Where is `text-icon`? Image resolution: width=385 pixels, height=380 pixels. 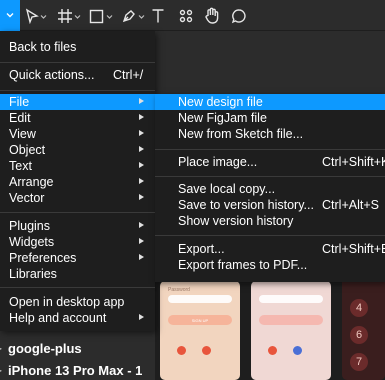
text-icon is located at coordinates (158, 16).